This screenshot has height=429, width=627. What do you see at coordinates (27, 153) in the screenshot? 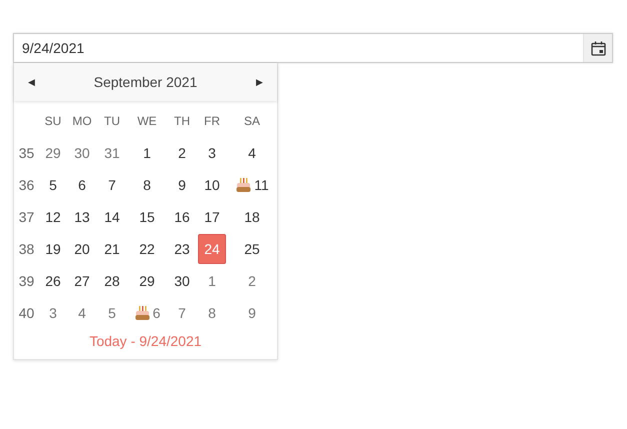
I see `week-number: 35` at bounding box center [27, 153].